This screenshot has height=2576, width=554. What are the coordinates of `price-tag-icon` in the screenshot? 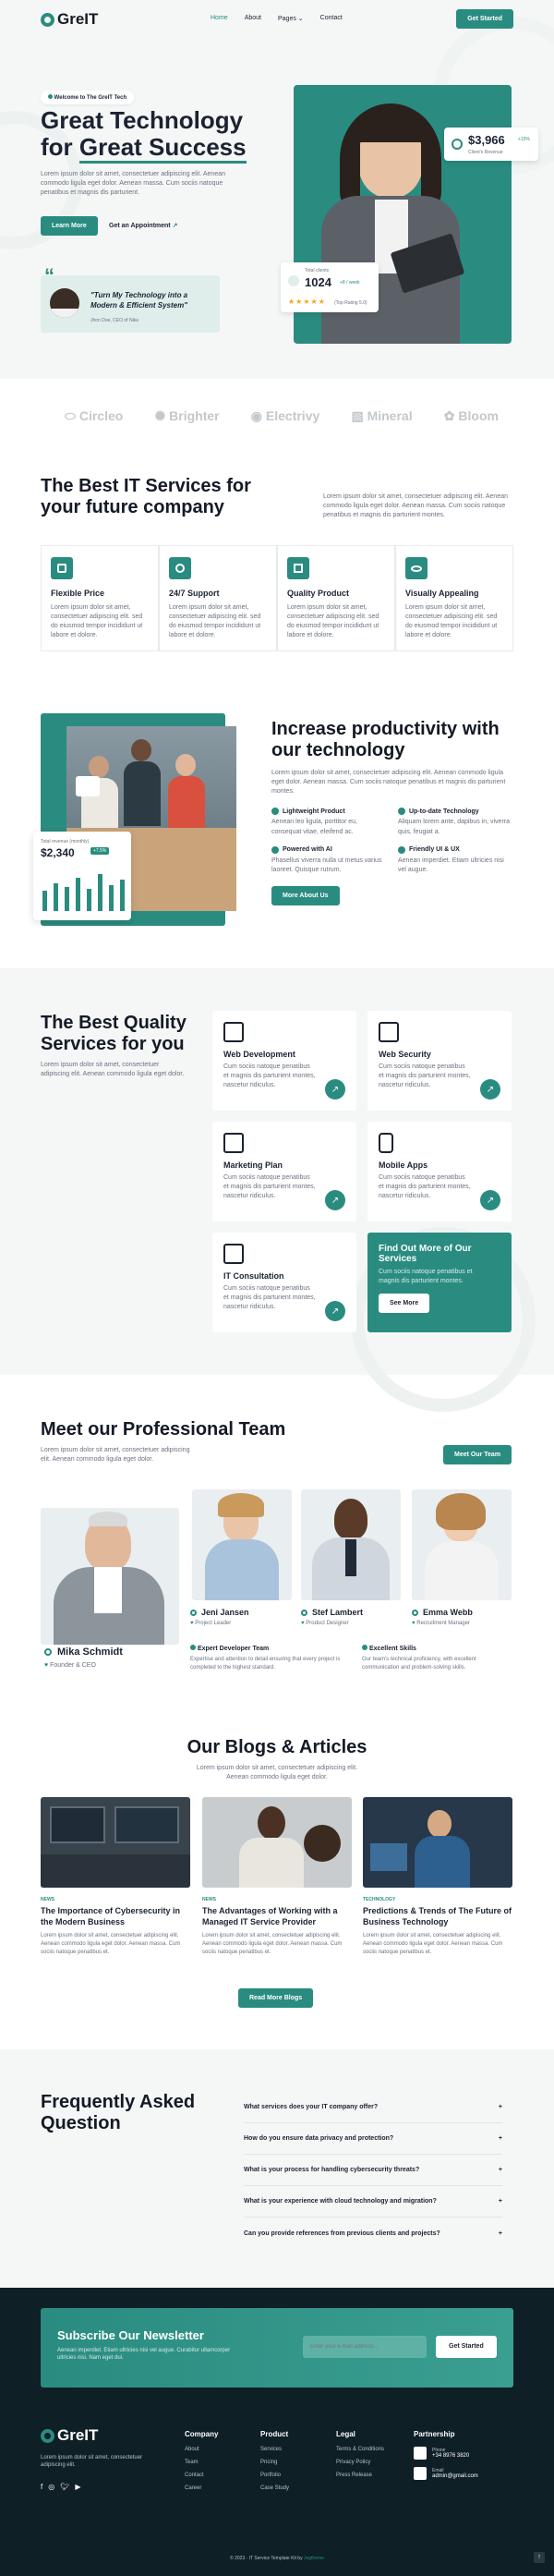 It's located at (62, 568).